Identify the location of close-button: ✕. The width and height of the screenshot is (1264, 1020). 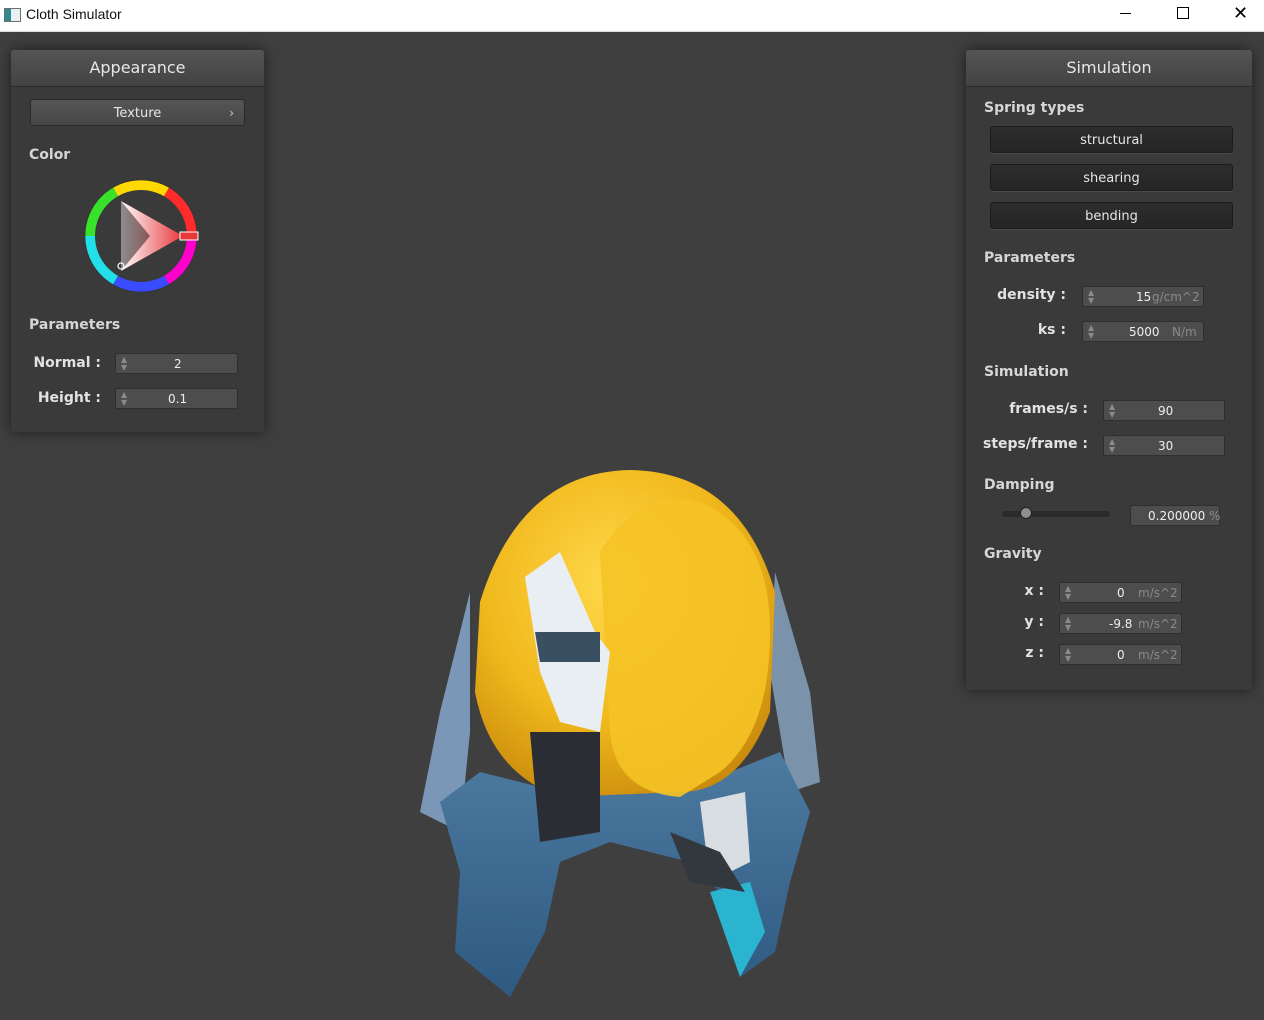
(1238, 15).